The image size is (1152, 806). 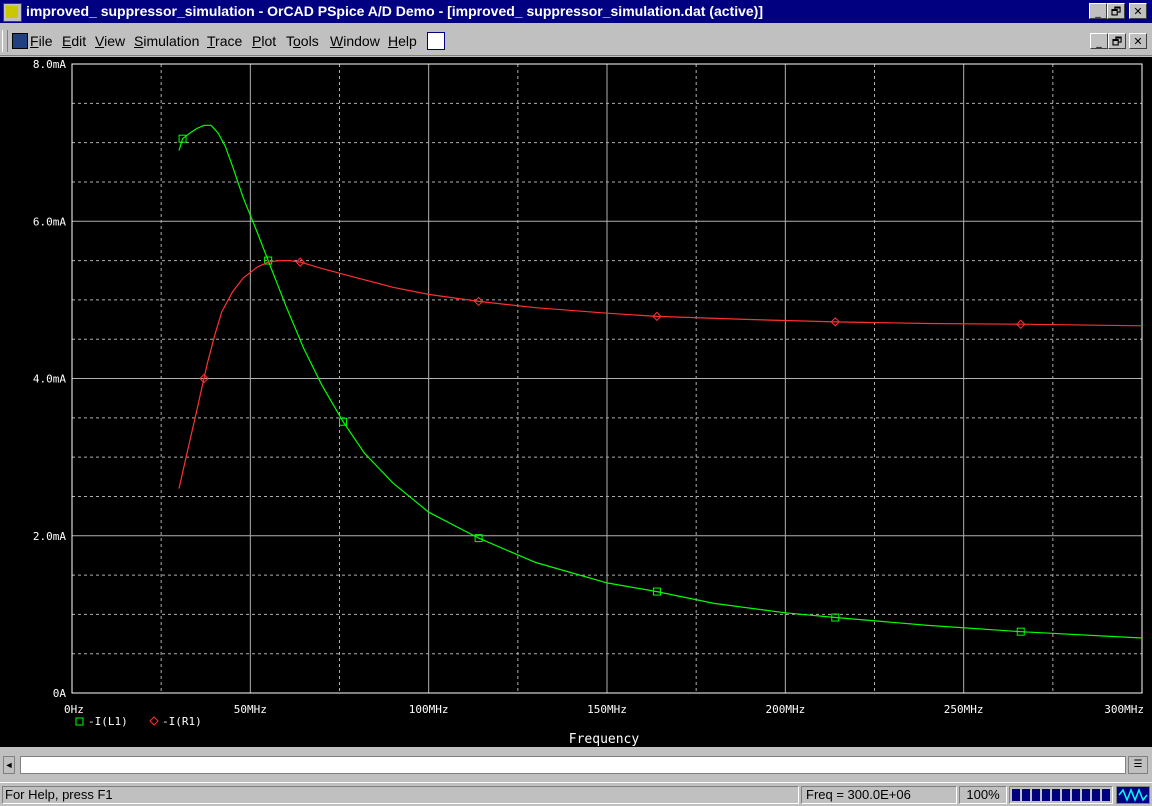 What do you see at coordinates (5, 41) in the screenshot?
I see `menu-grip` at bounding box center [5, 41].